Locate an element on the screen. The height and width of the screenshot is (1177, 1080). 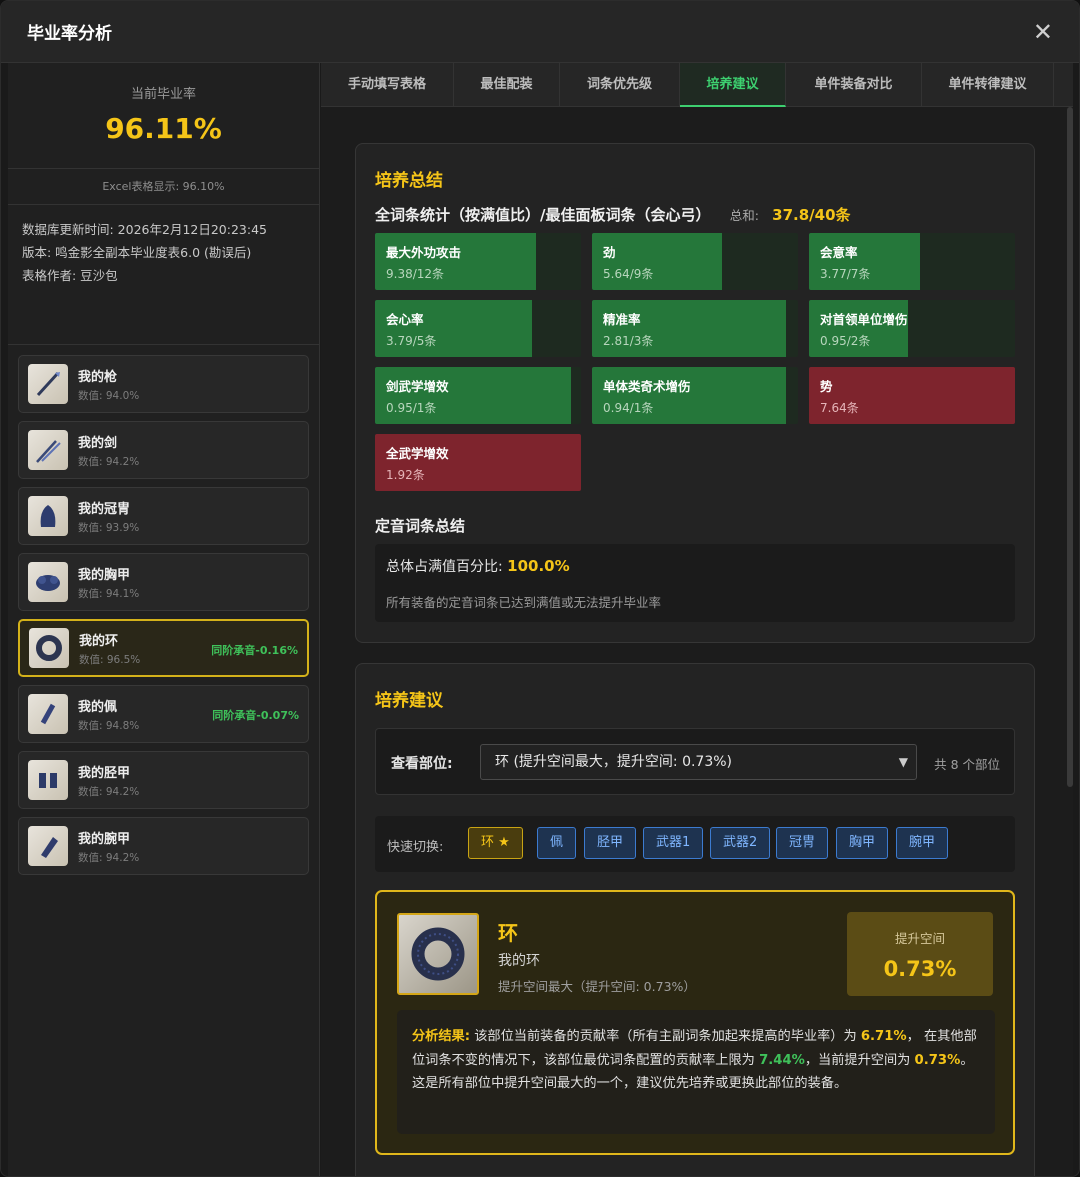
dingyin-title: 定音词条总结 is located at coordinates (420, 526).